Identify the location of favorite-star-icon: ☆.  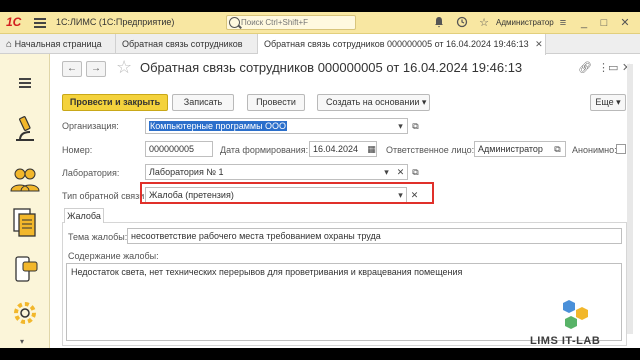
(124, 67).